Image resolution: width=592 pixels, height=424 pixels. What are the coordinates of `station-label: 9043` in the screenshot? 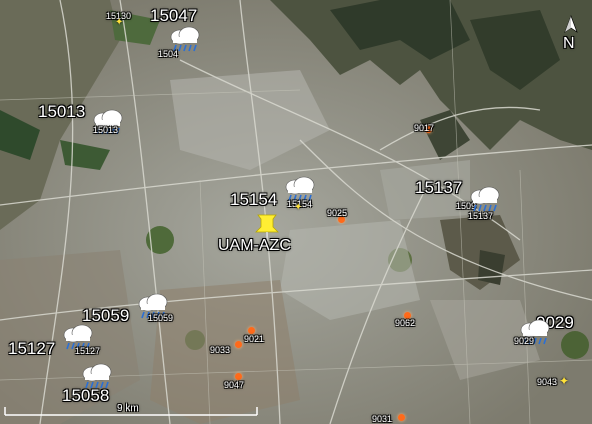 It's located at (547, 382).